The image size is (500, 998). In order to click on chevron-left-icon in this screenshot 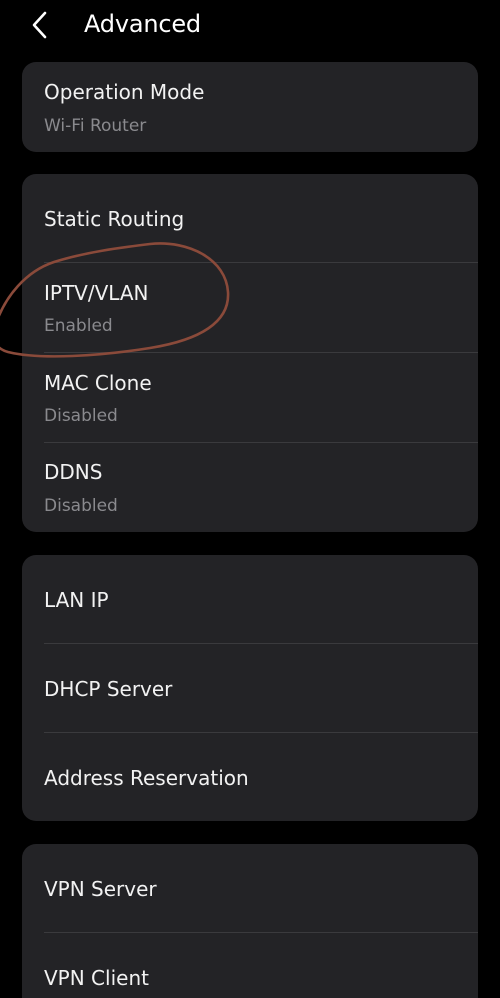, I will do `click(39, 25)`.